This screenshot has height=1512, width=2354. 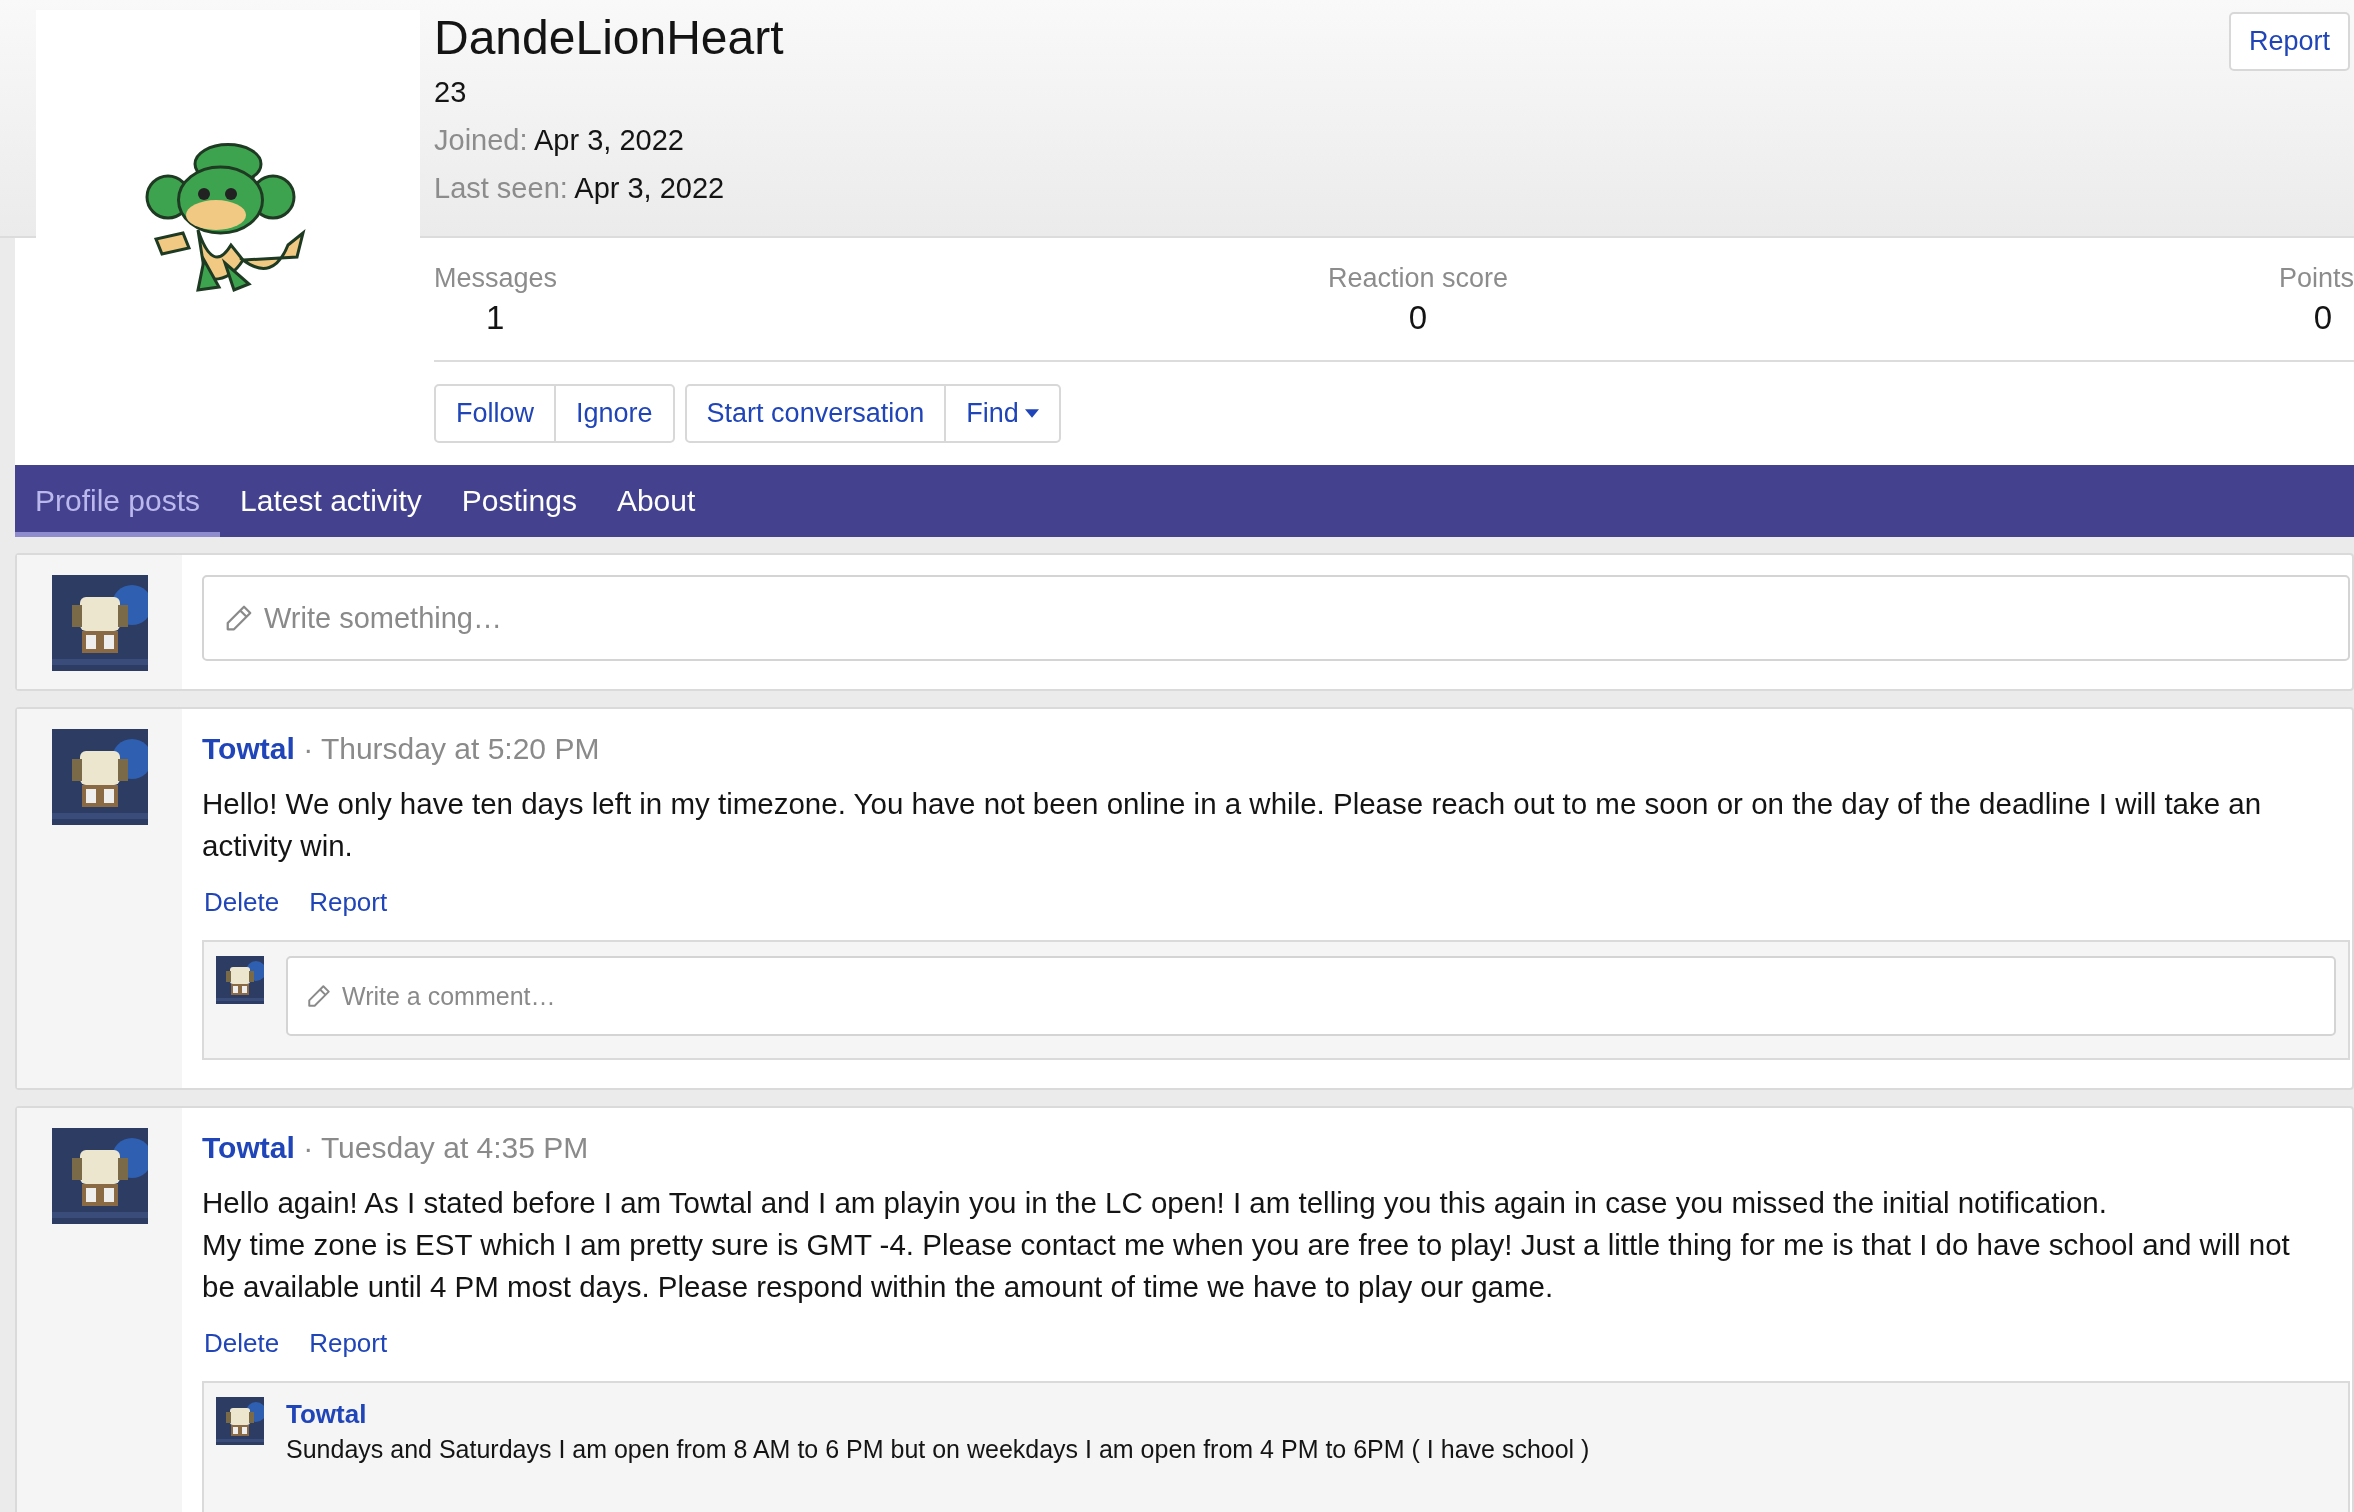 What do you see at coordinates (118, 501) in the screenshot?
I see `profile-tab: Profile posts` at bounding box center [118, 501].